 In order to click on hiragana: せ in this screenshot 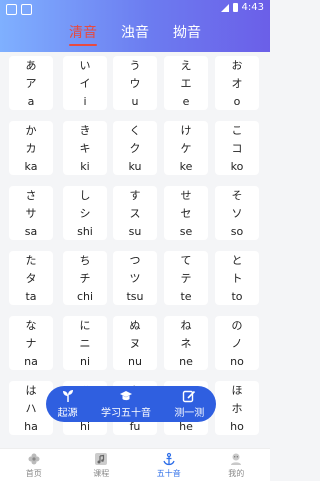, I will do `click(186, 195)`.